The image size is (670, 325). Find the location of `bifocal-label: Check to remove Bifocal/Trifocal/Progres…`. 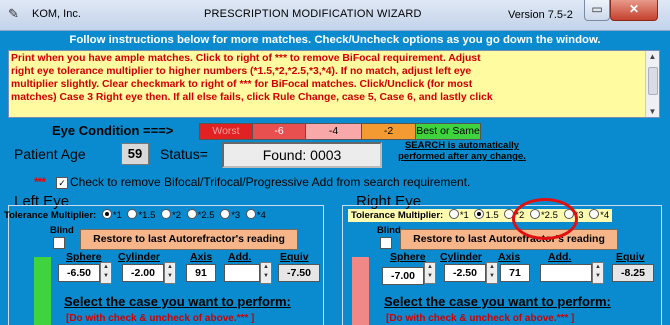

bifocal-label: Check to remove Bifocal/Trifocal/Progres… is located at coordinates (270, 182).